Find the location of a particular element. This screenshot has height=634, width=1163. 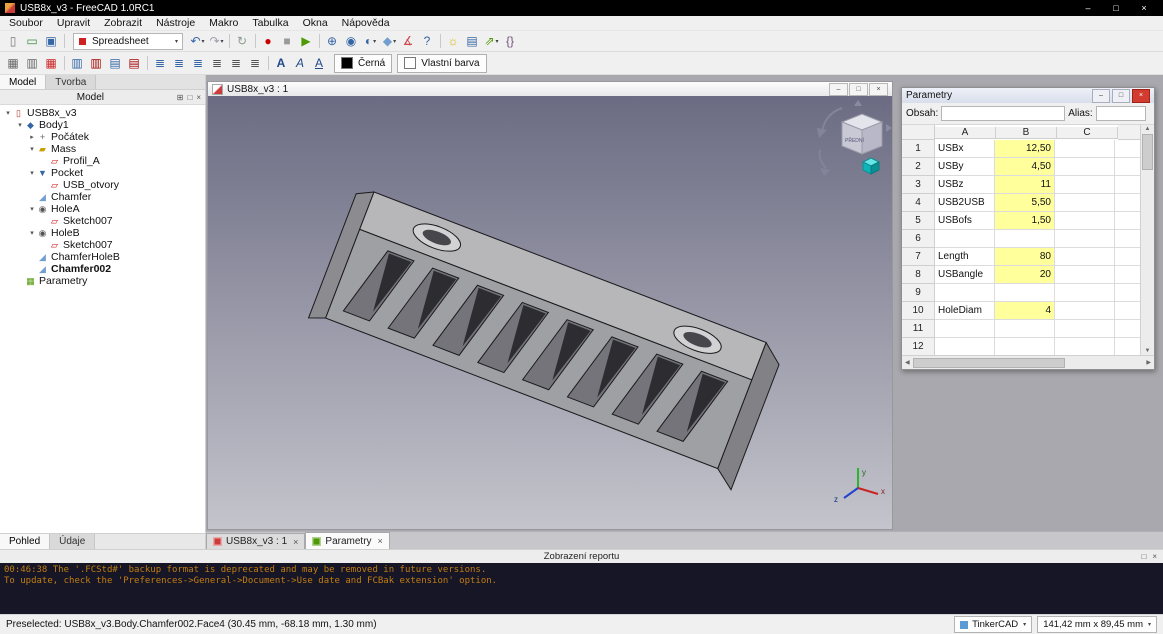

nav-home-icon: ⌂ is located at coordinates (884, 107).